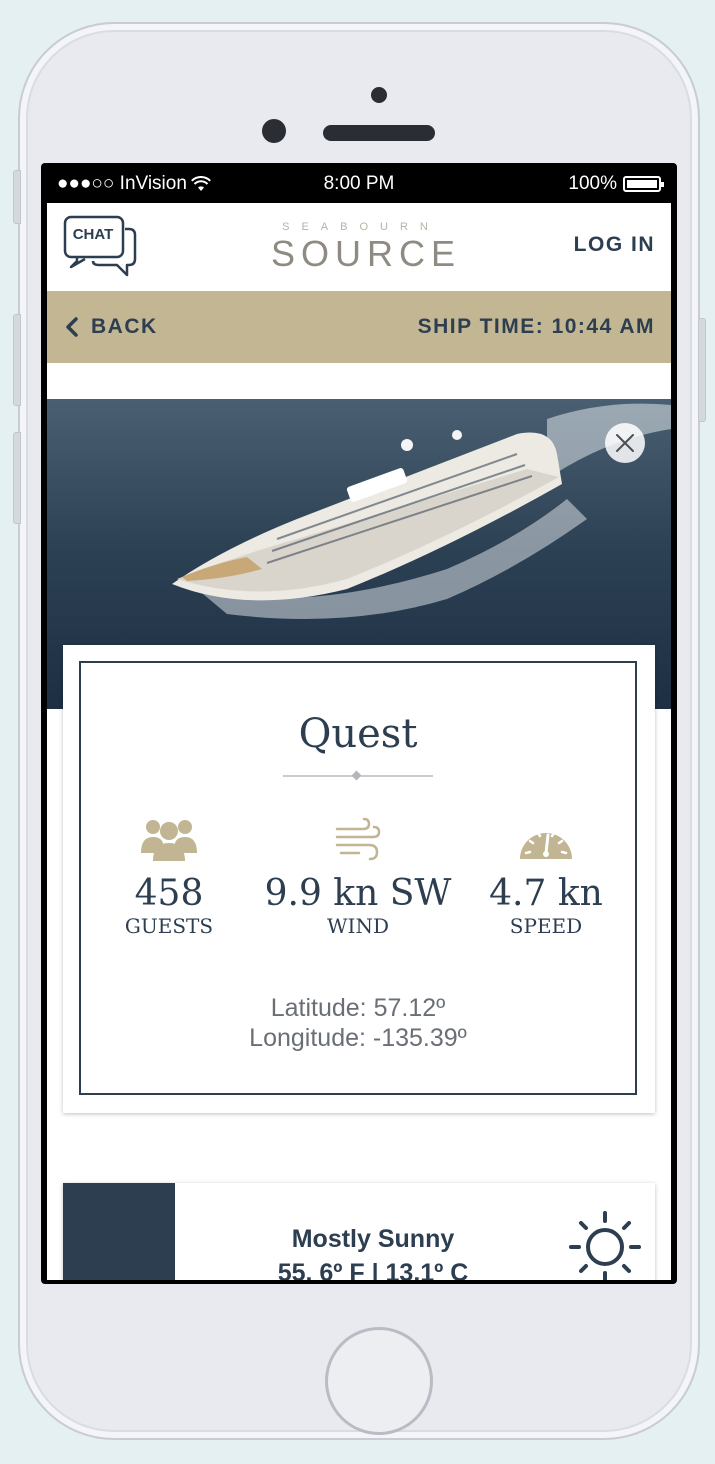 The image size is (715, 1464). Describe the element at coordinates (101, 247) in the screenshot. I see `chat-button: CHAT` at that location.